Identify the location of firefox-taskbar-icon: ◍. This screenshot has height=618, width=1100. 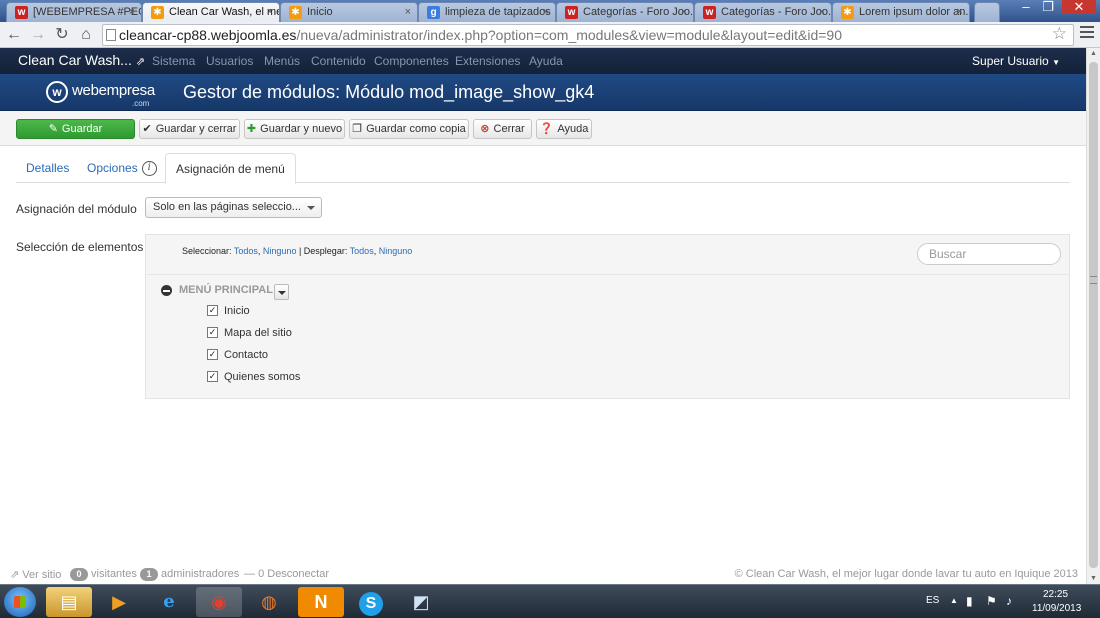
(269, 602).